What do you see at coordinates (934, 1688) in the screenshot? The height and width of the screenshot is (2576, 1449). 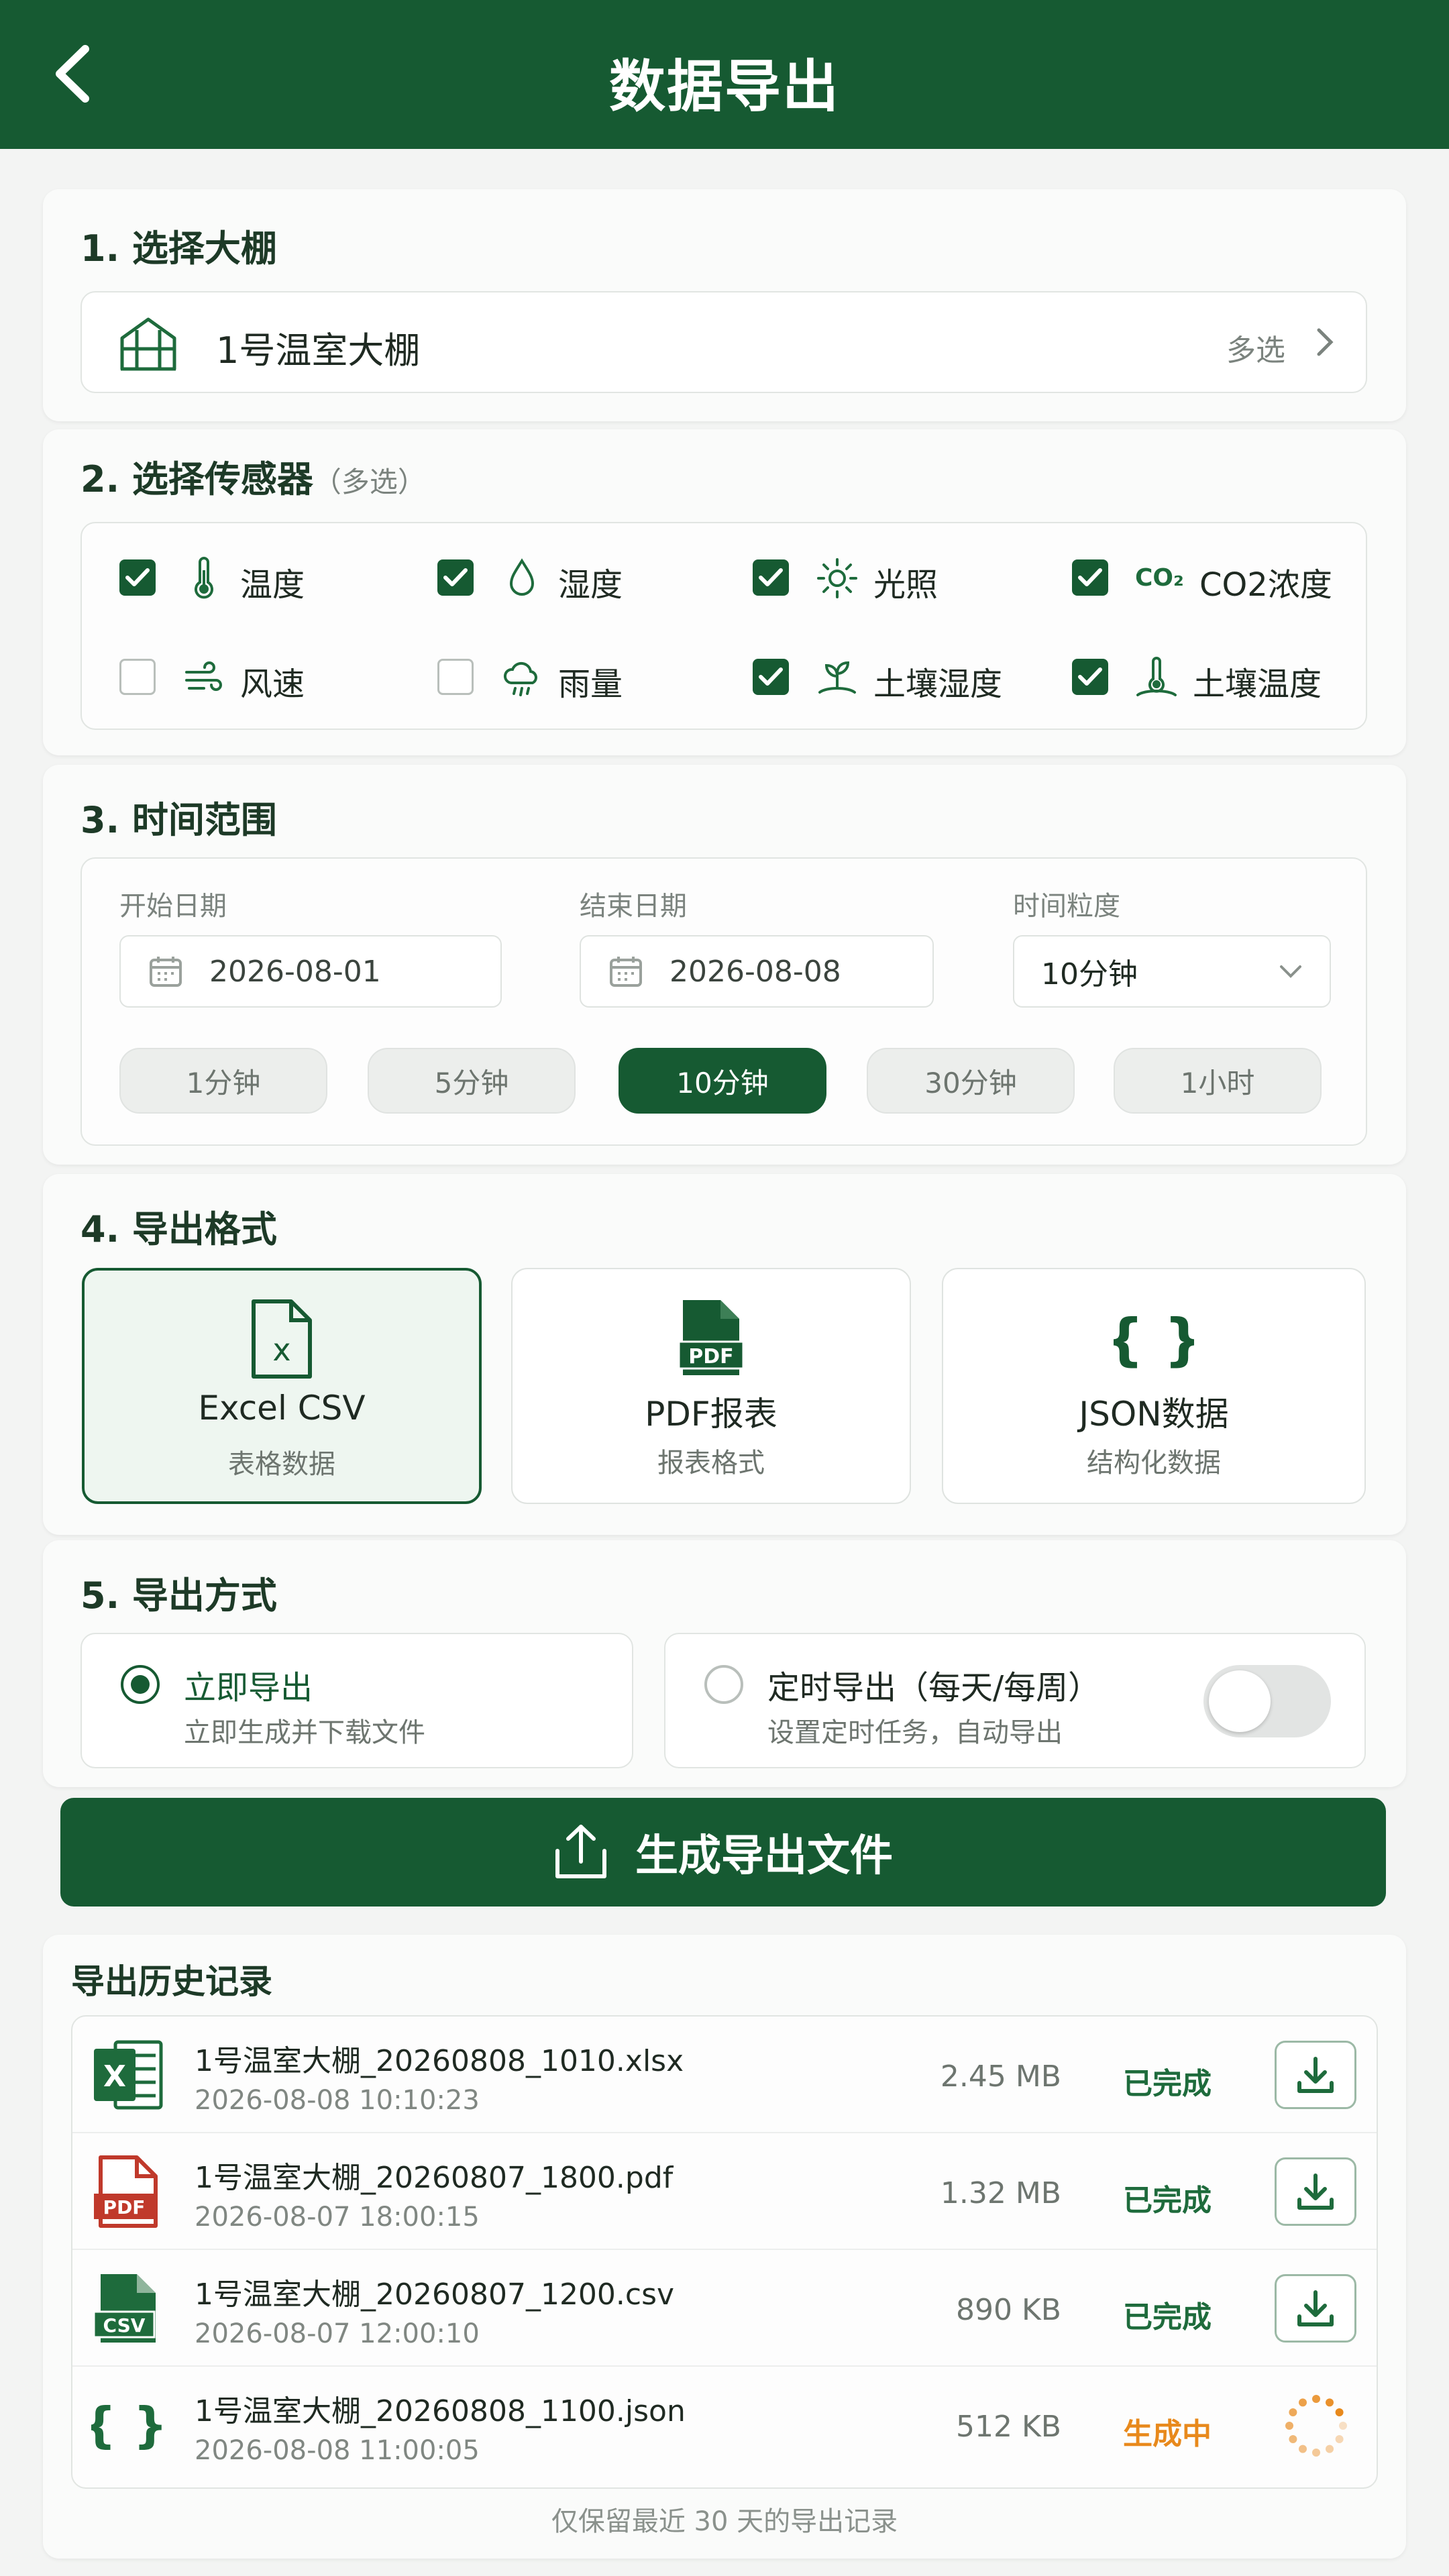 I see `scheduled-export-title: 定时导出（每天/每周）` at bounding box center [934, 1688].